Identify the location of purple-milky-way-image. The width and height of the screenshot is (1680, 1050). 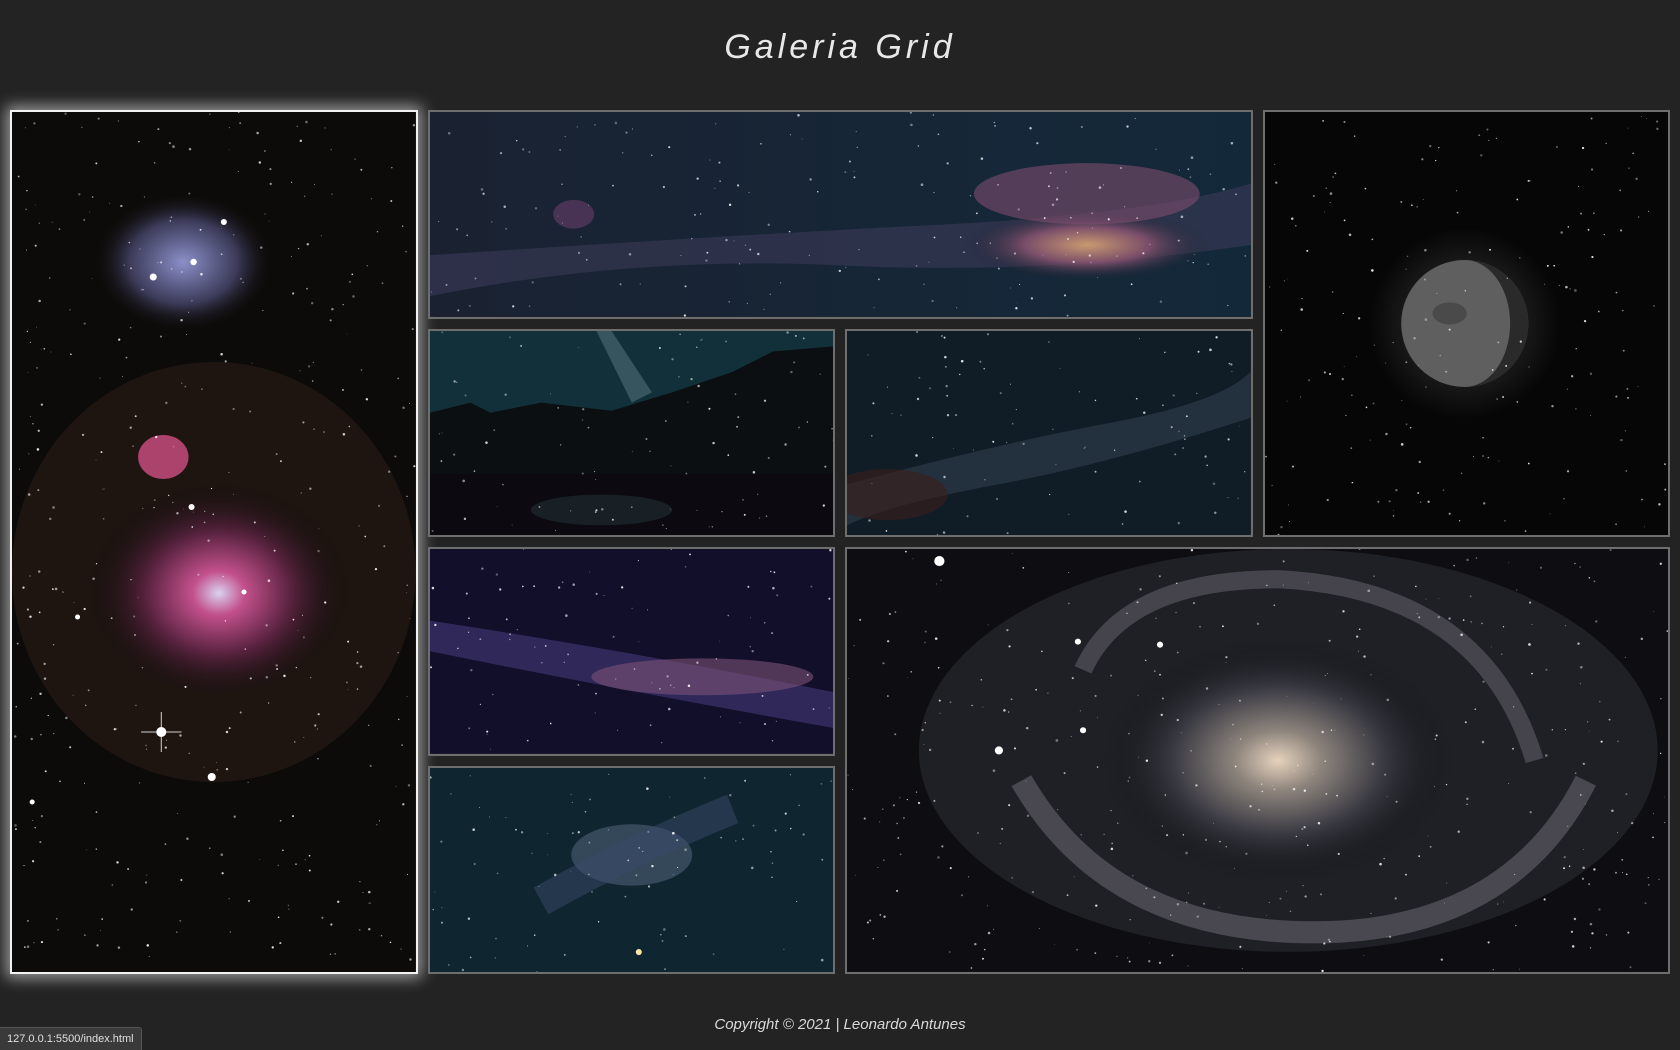
(631, 651).